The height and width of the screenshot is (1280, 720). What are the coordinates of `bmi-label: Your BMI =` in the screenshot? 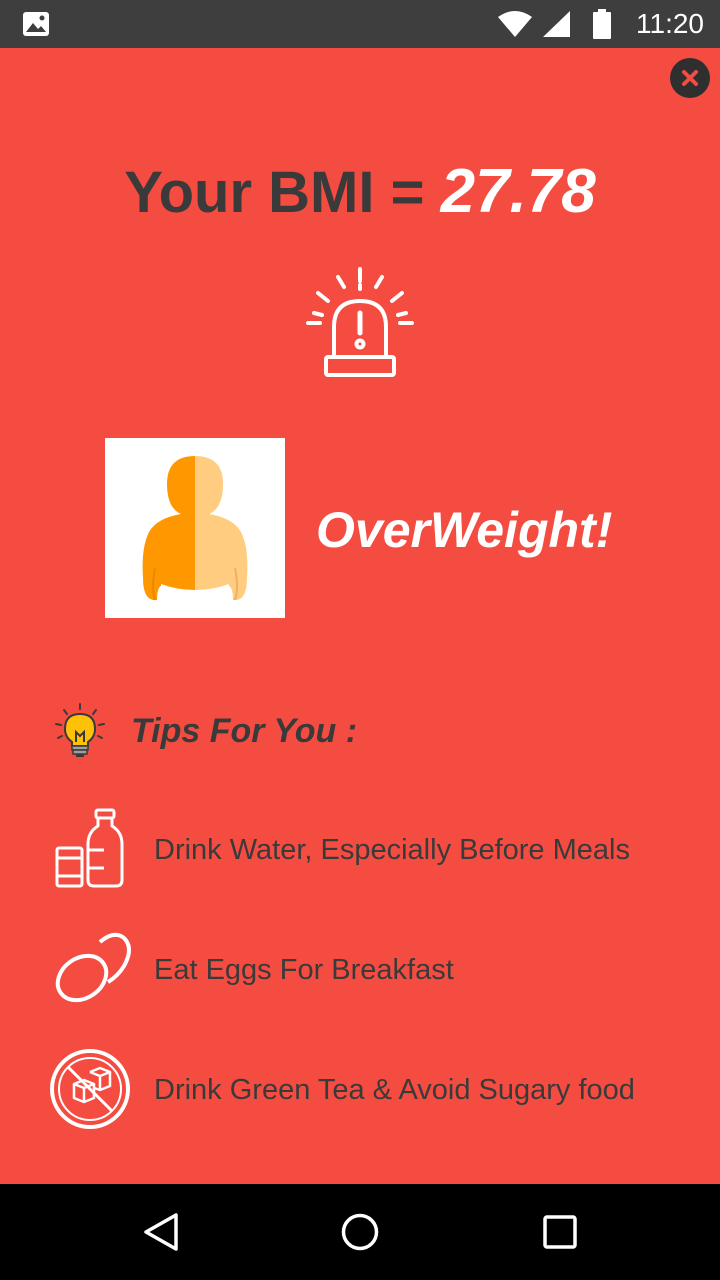 It's located at (282, 192).